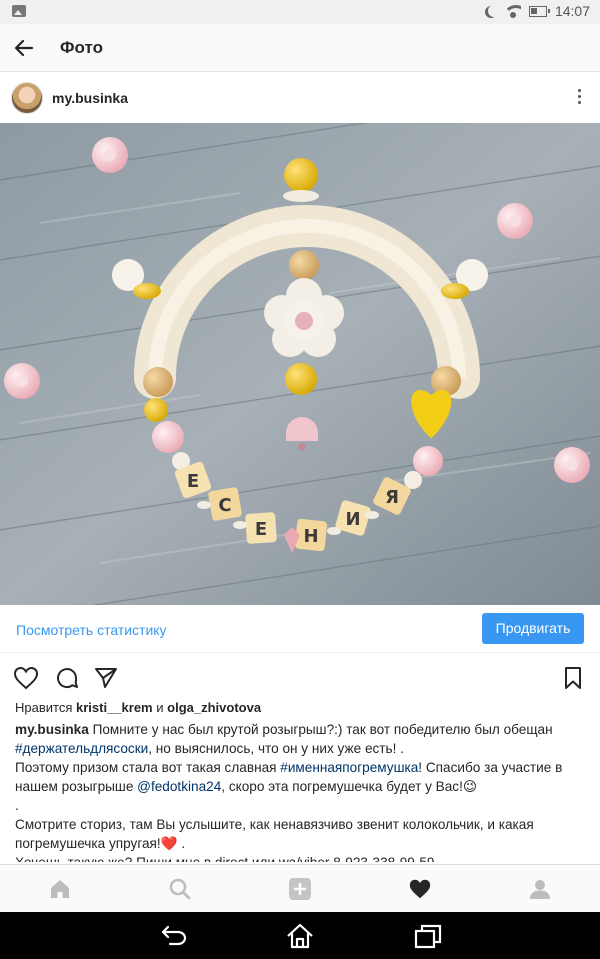 The image size is (600, 959). I want to click on bottom-nav, so click(300, 888).